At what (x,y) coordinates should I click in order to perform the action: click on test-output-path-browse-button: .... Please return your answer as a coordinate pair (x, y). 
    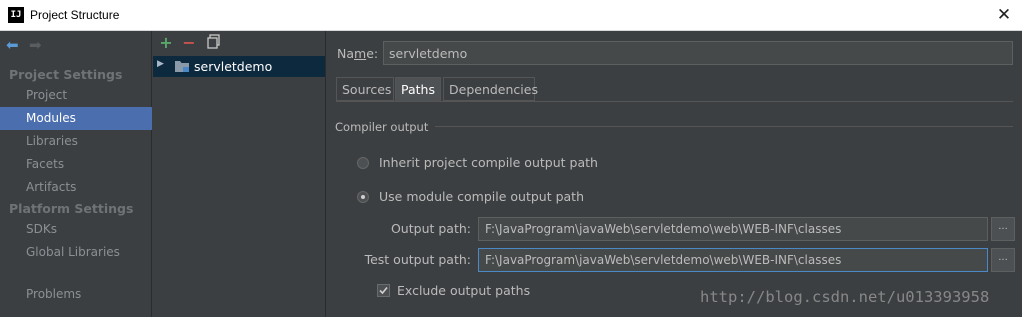
    Looking at the image, I should click on (1003, 260).